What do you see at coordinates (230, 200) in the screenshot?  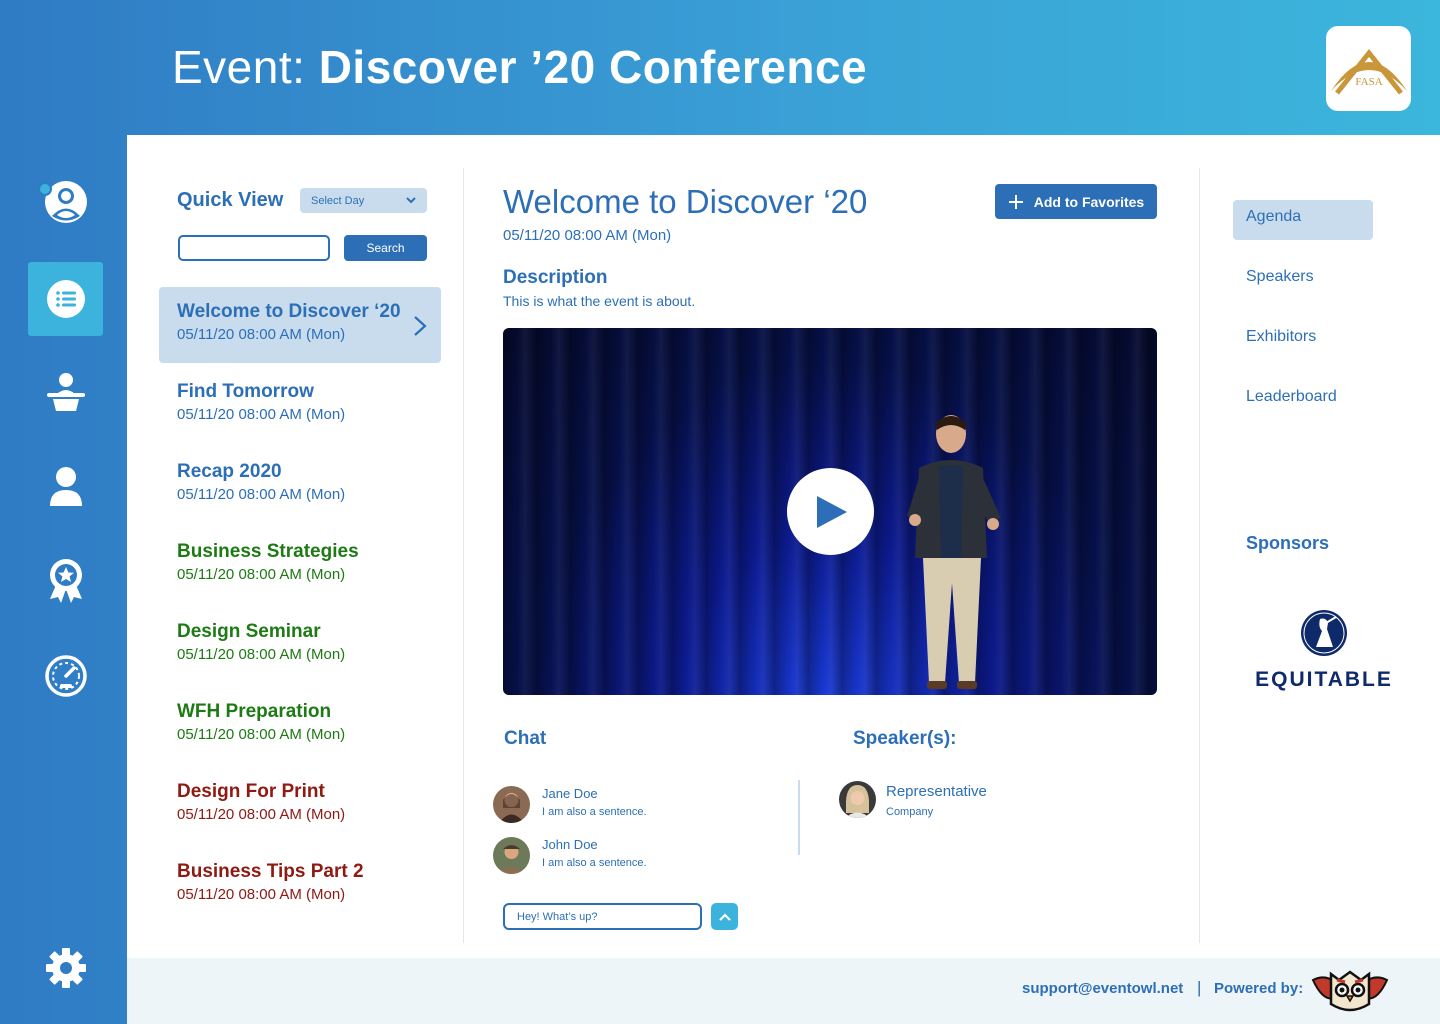 I see `quick-view-title: Quick View` at bounding box center [230, 200].